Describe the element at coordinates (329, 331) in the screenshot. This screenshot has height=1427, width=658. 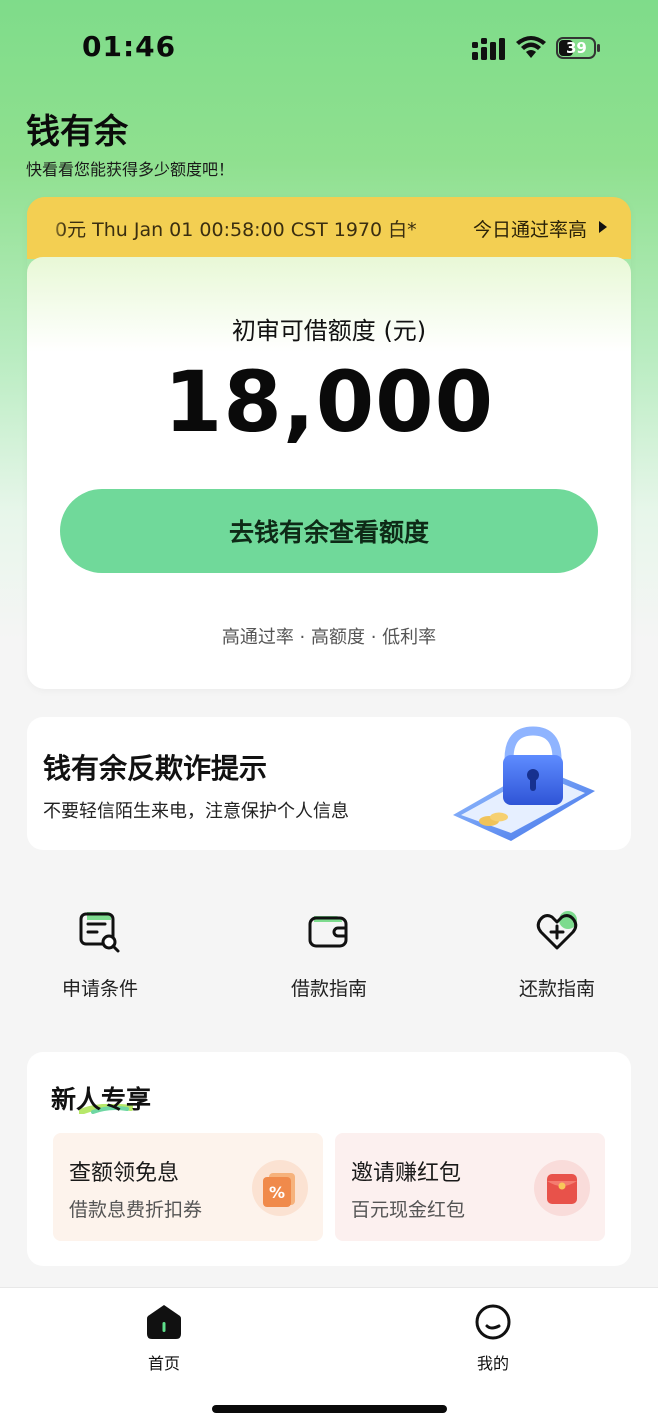
I see `credit-amount-label: 初审可借额度 (元)` at that location.